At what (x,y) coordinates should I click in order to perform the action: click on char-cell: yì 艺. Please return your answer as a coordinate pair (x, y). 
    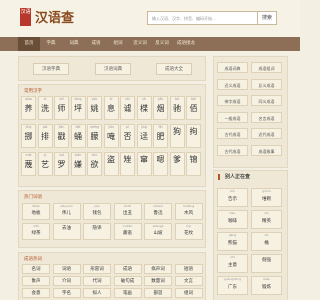
    Looking at the image, I should click on (45, 164).